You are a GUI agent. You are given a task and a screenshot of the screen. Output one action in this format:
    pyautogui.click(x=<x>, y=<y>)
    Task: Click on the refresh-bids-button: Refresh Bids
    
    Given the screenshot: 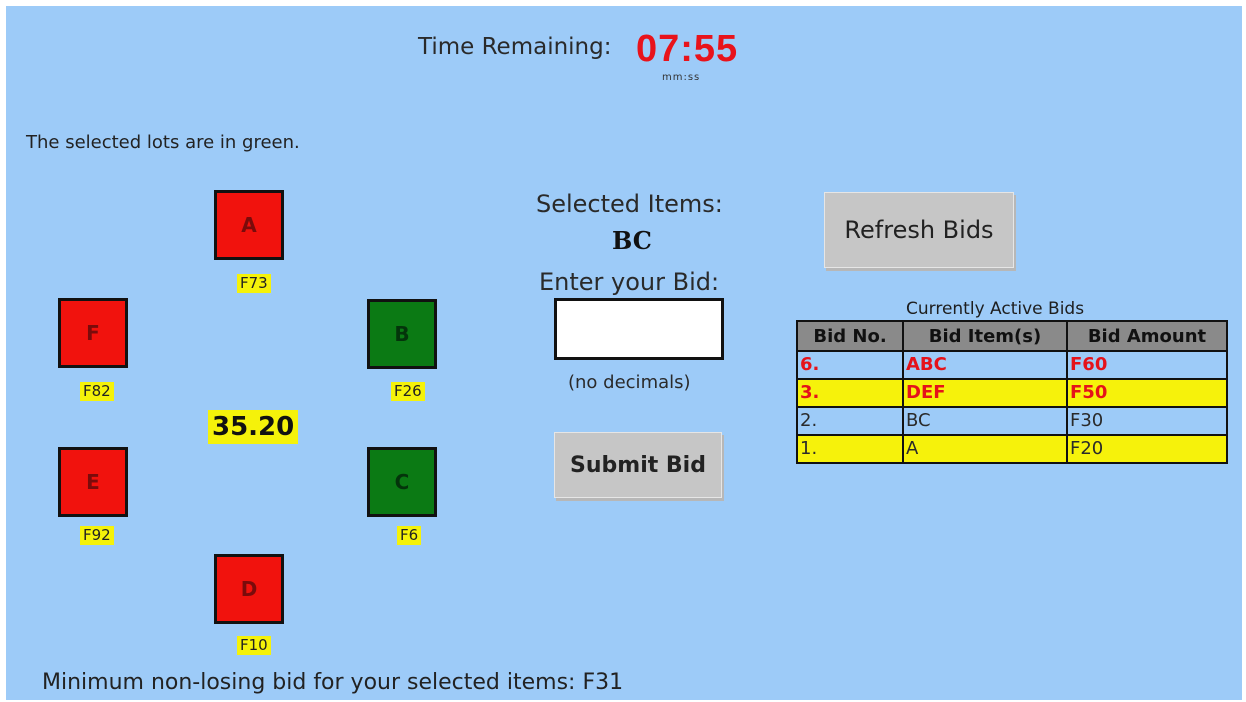 What is the action you would take?
    pyautogui.click(x=919, y=230)
    